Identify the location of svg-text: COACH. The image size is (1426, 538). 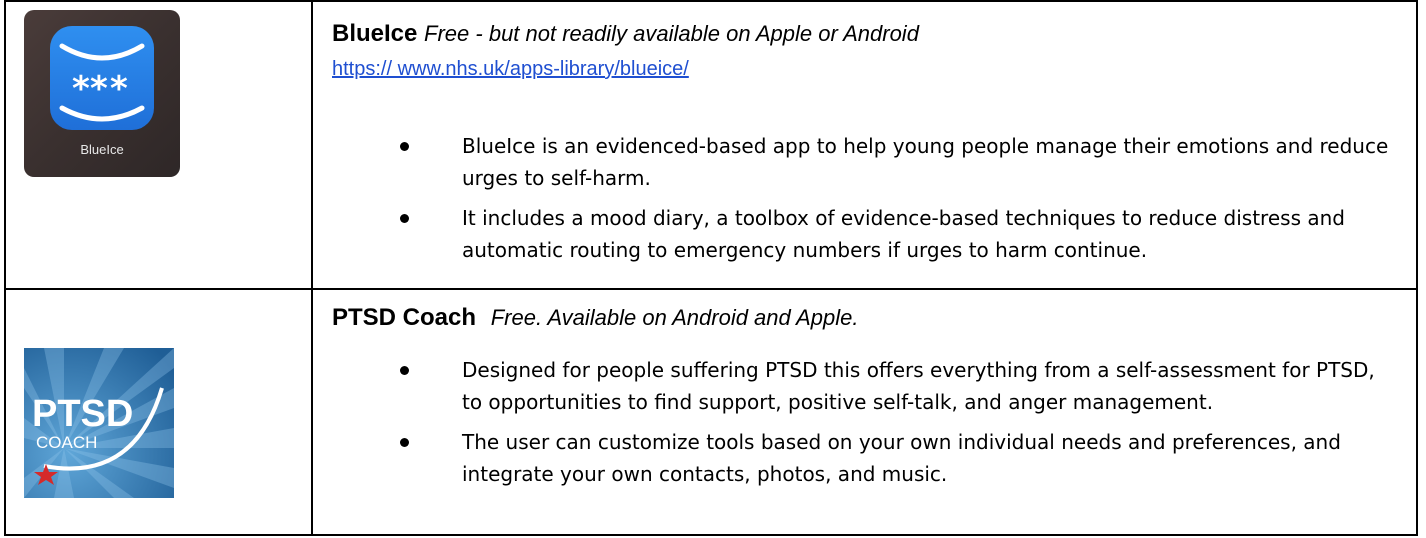
(66, 442).